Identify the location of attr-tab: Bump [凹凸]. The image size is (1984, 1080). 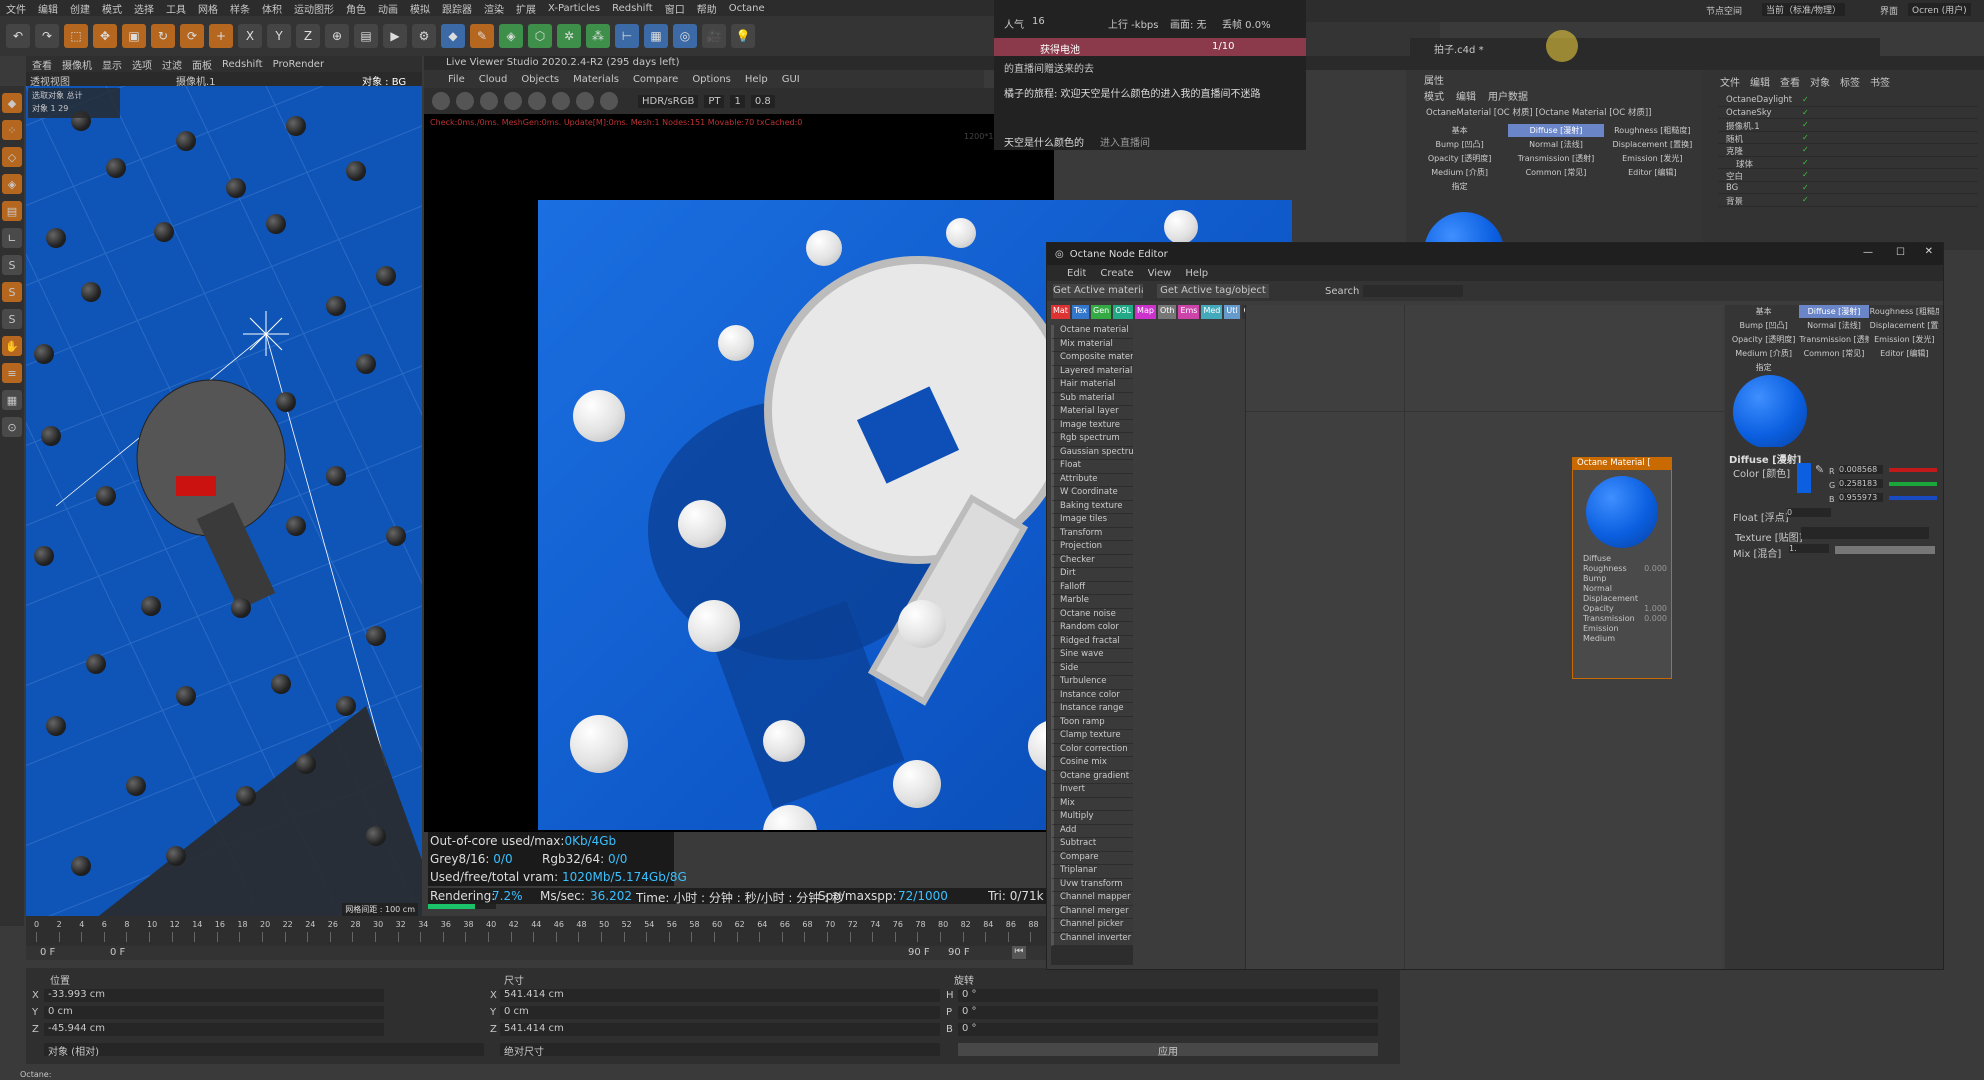
(1459, 144).